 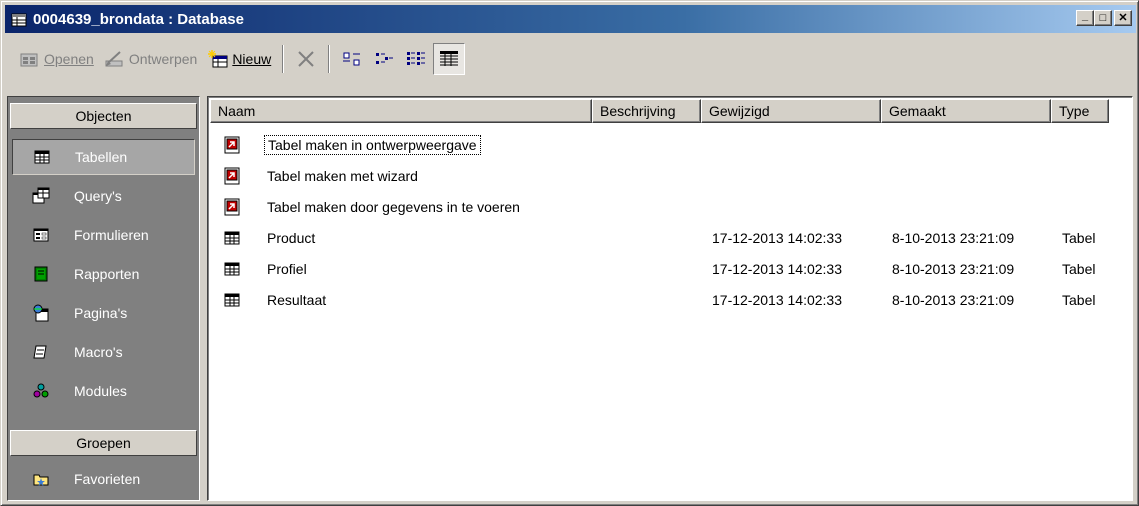 What do you see at coordinates (98, 196) in the screenshot?
I see `sidebar-item-label: Query's` at bounding box center [98, 196].